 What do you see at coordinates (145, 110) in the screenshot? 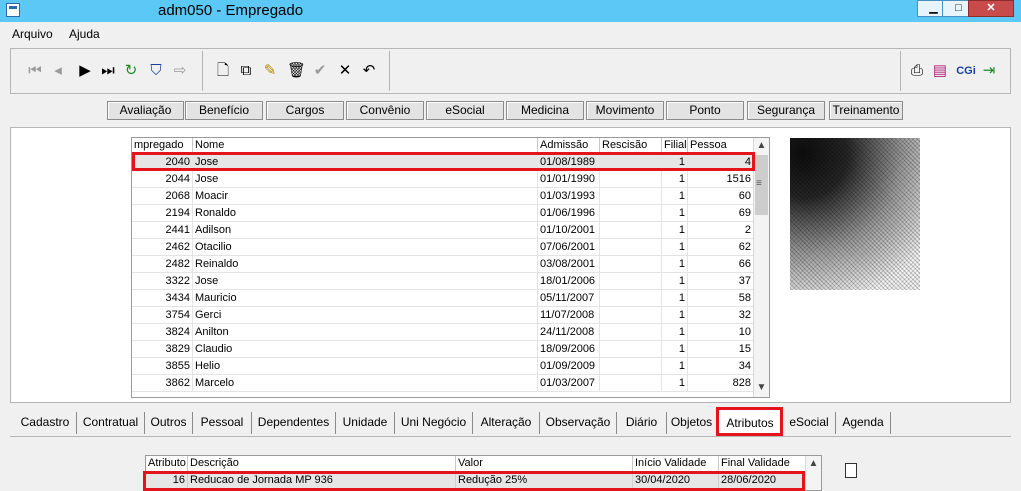
I see `module-button-0: Avaliação` at bounding box center [145, 110].